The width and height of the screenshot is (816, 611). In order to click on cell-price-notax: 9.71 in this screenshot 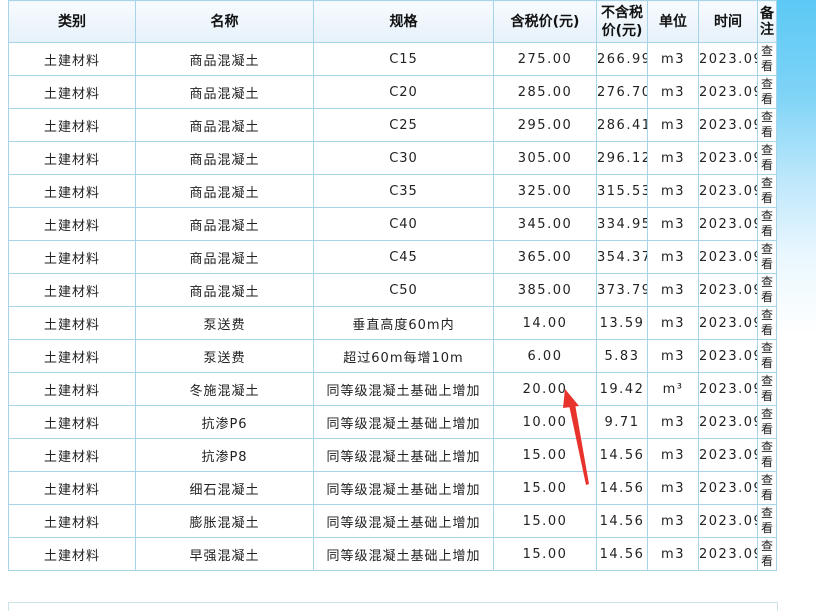, I will do `click(622, 422)`.